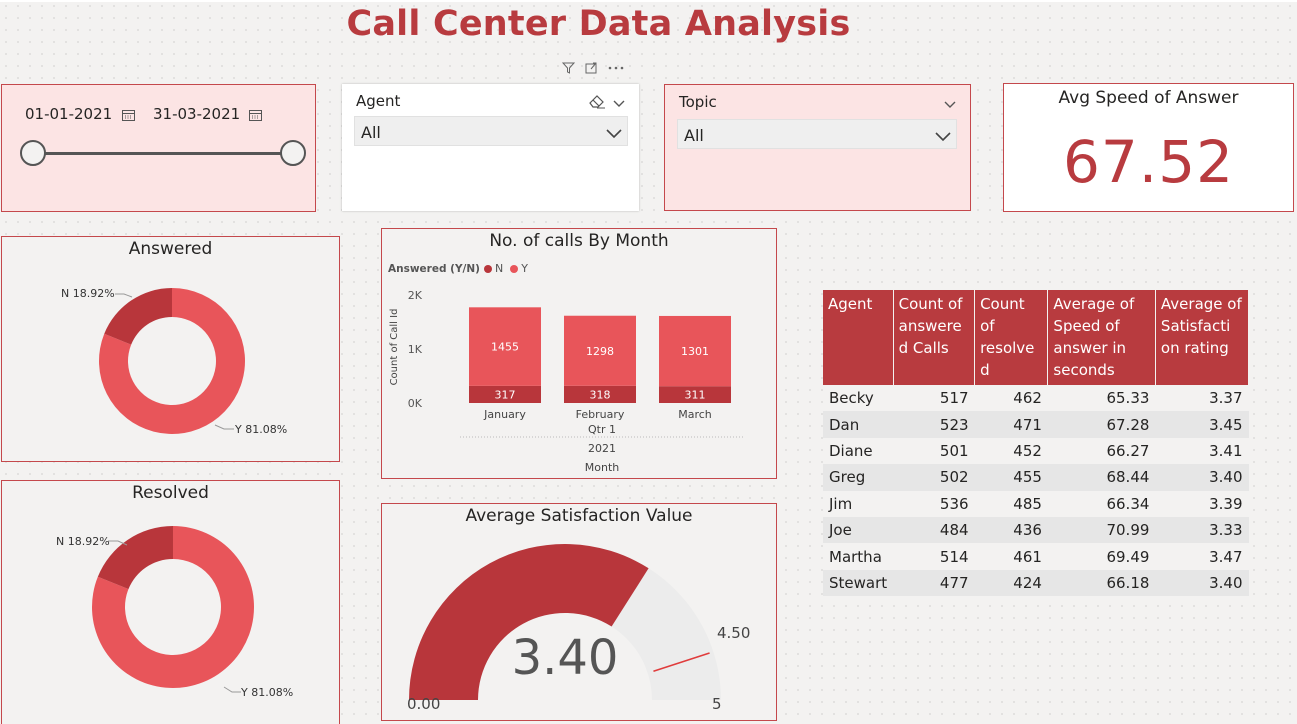 Image resolution: width=1297 pixels, height=724 pixels. Describe the element at coordinates (504, 414) in the screenshot. I see `x-tick-label: January` at that location.